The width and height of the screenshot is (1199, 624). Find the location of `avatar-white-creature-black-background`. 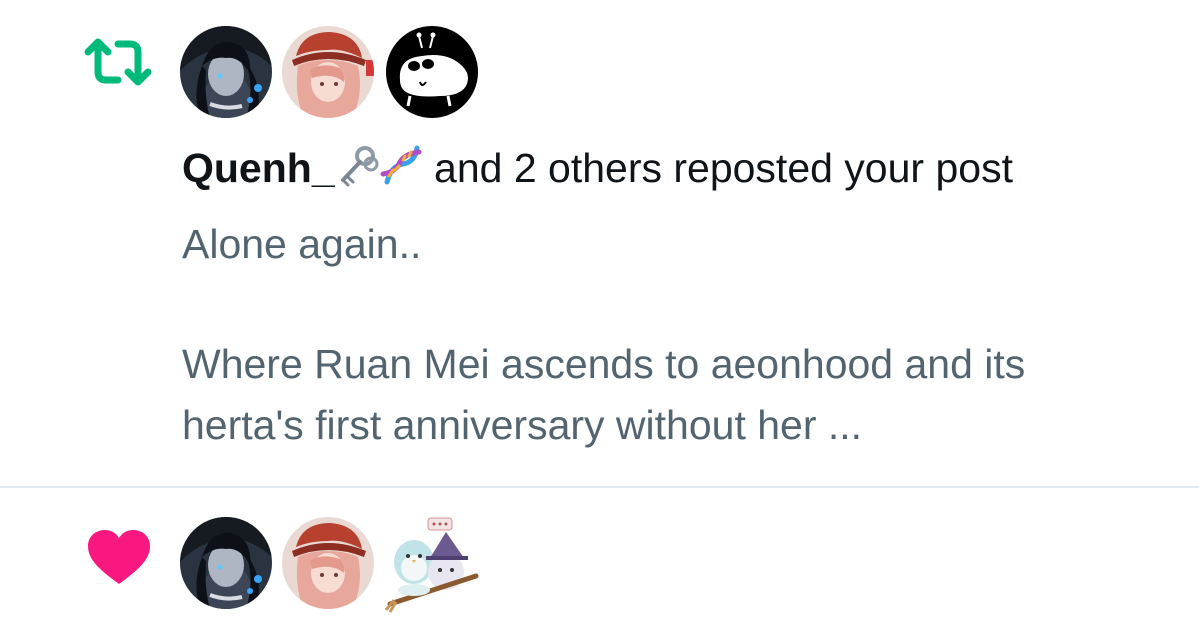

avatar-white-creature-black-background is located at coordinates (432, 72).